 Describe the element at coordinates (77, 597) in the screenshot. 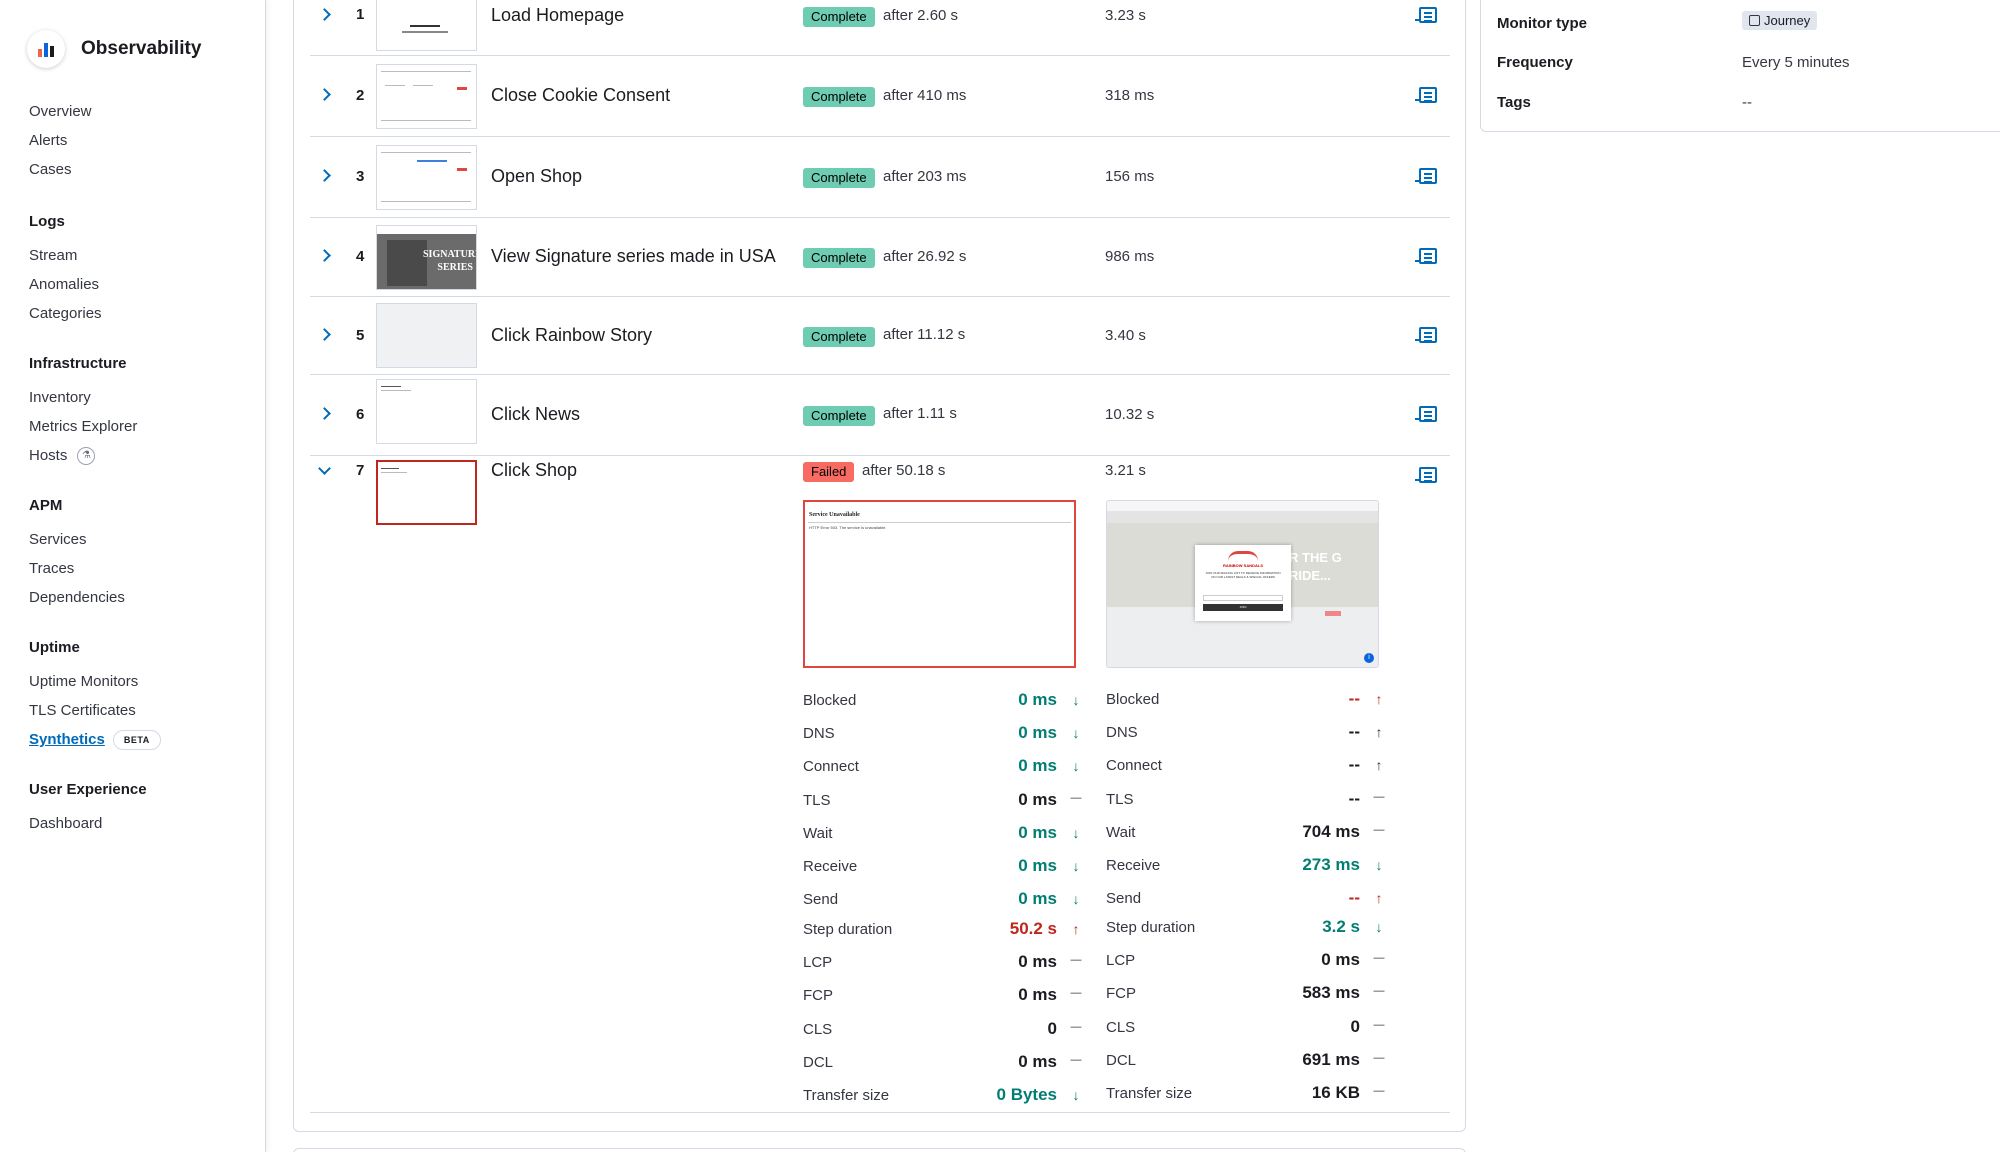

I see `nav-dependencies: Dependencies` at that location.